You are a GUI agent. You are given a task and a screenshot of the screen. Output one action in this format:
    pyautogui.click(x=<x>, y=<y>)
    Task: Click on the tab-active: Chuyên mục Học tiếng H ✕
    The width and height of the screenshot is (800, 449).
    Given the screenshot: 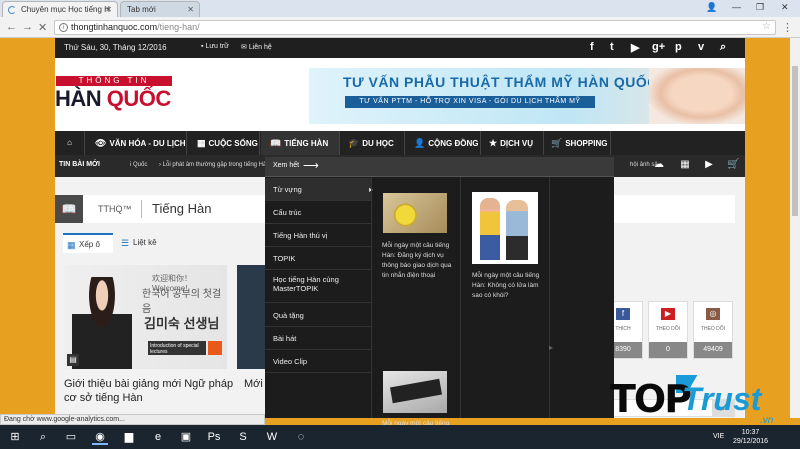 What is the action you would take?
    pyautogui.click(x=60, y=9)
    